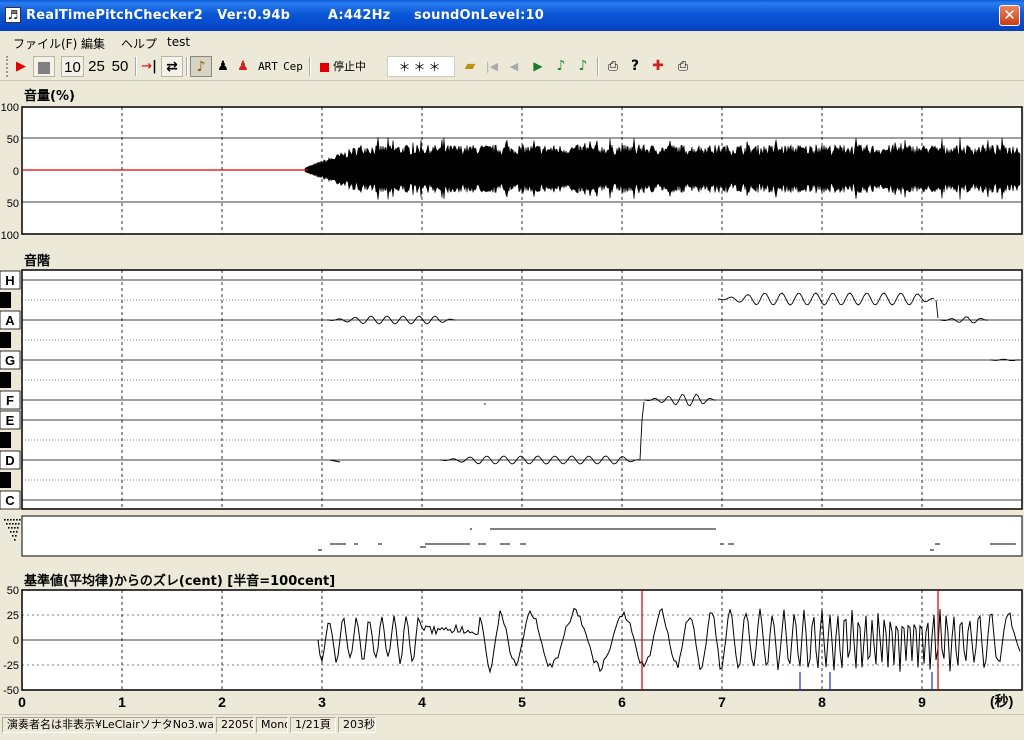  Describe the element at coordinates (9, 460) in the screenshot. I see `note-label: D` at that location.